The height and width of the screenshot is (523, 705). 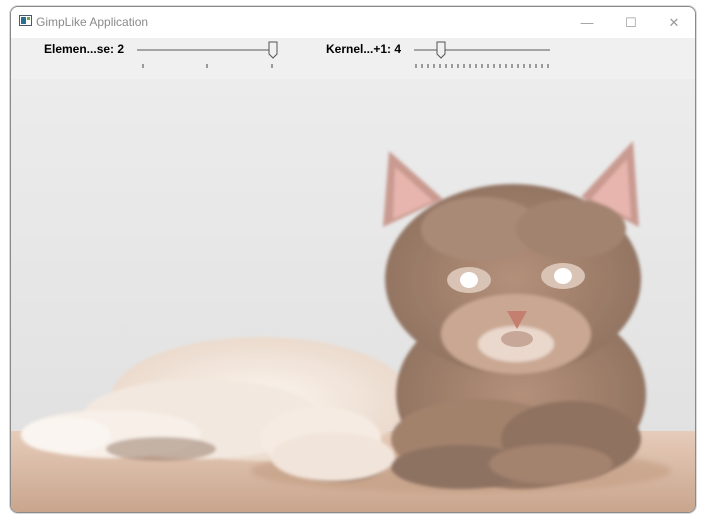 What do you see at coordinates (587, 22) in the screenshot?
I see `minimize-button: —` at bounding box center [587, 22].